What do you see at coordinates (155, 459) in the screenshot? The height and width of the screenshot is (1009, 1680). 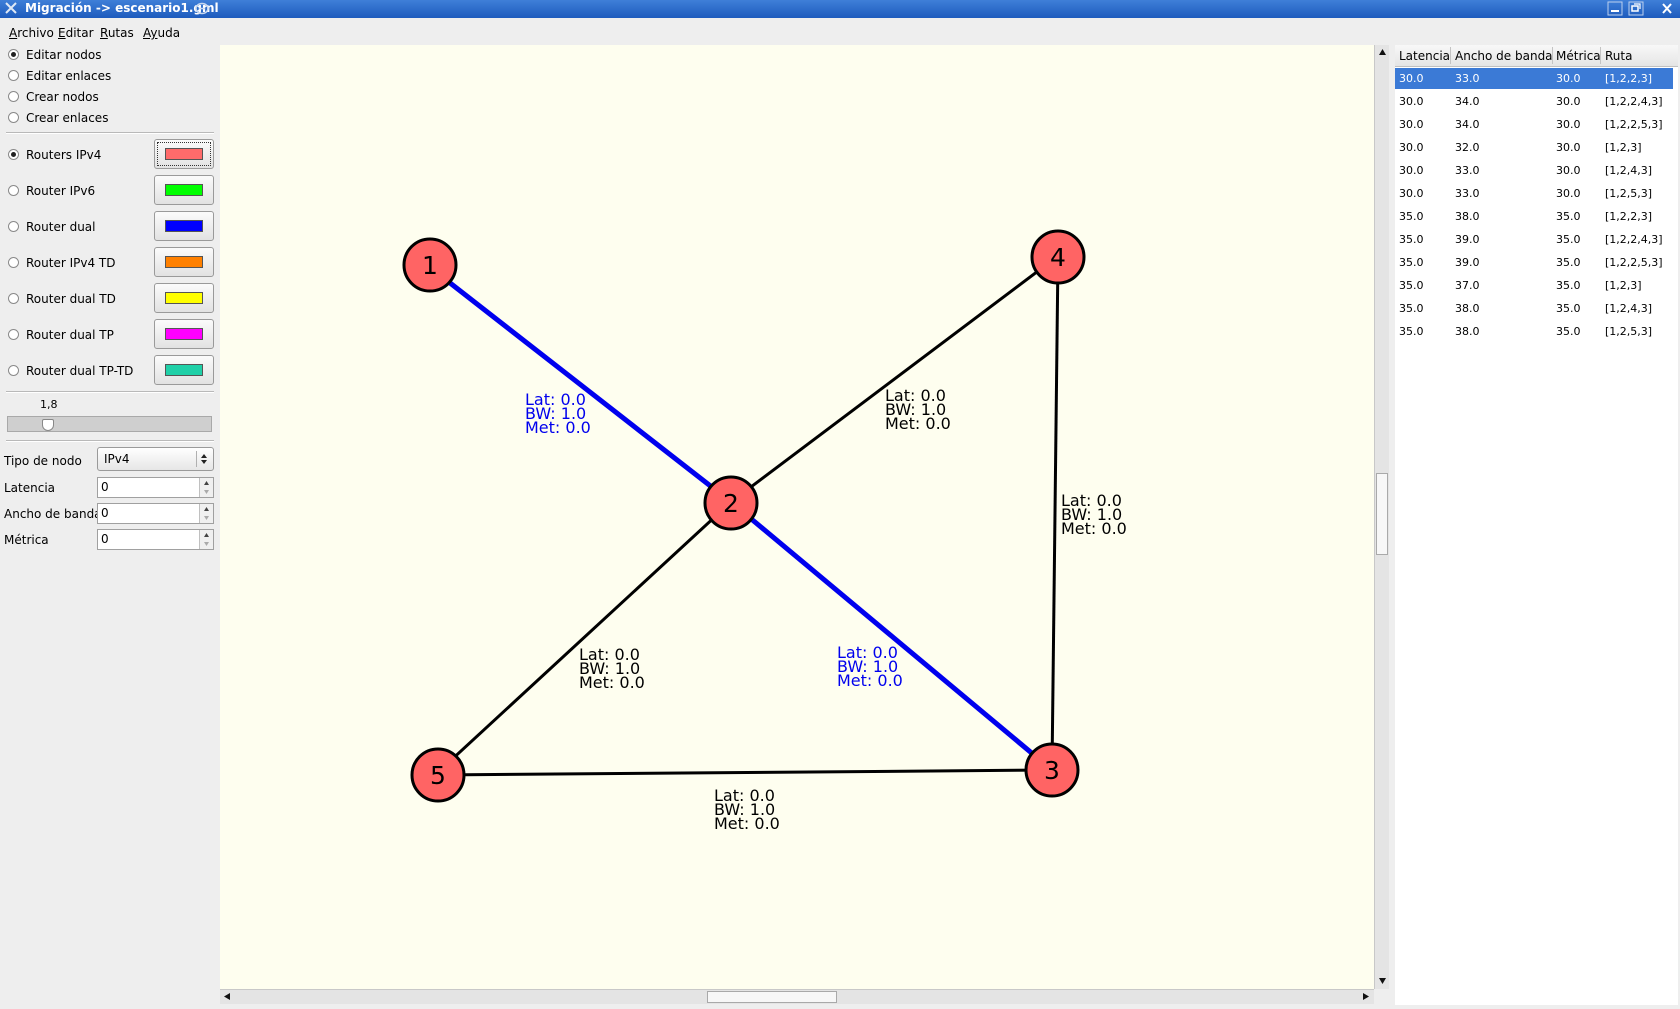 I see `node-type-select: IPv4` at bounding box center [155, 459].